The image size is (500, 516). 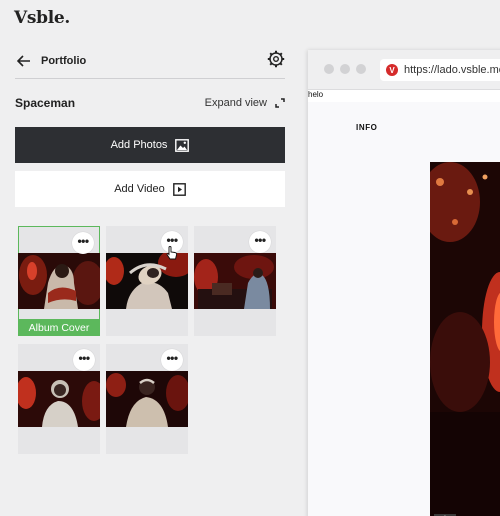 I want to click on play-box-icon, so click(x=179, y=189).